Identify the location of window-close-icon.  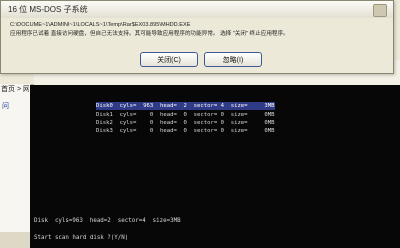
(380, 10).